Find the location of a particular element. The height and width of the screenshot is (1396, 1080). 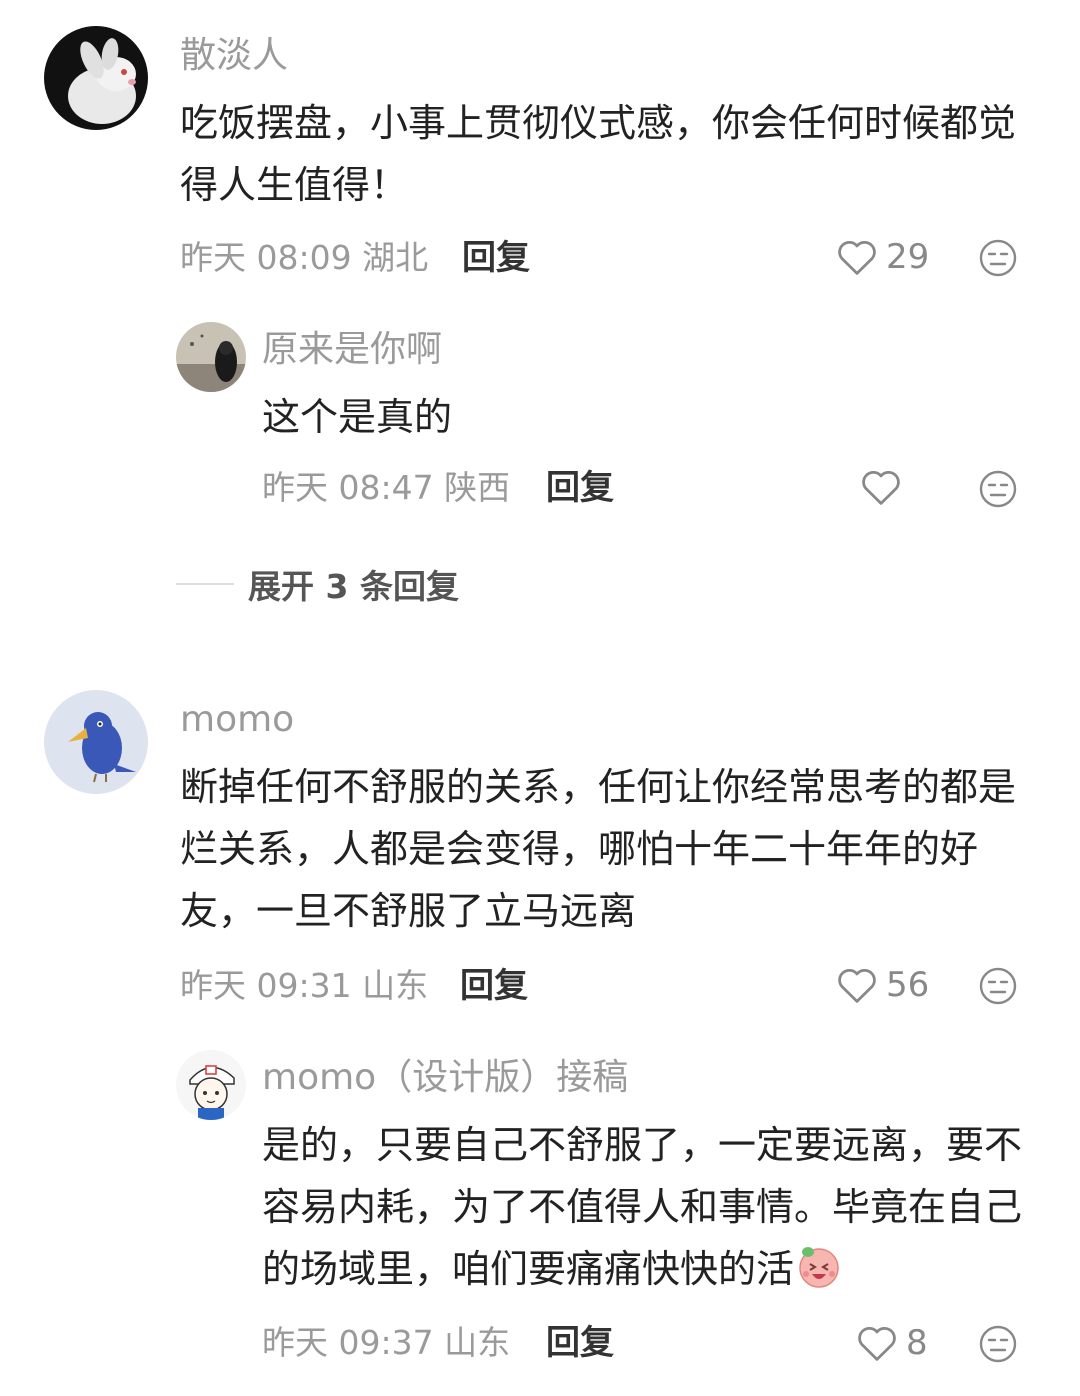

blue-bird-avatar is located at coordinates (96, 742).